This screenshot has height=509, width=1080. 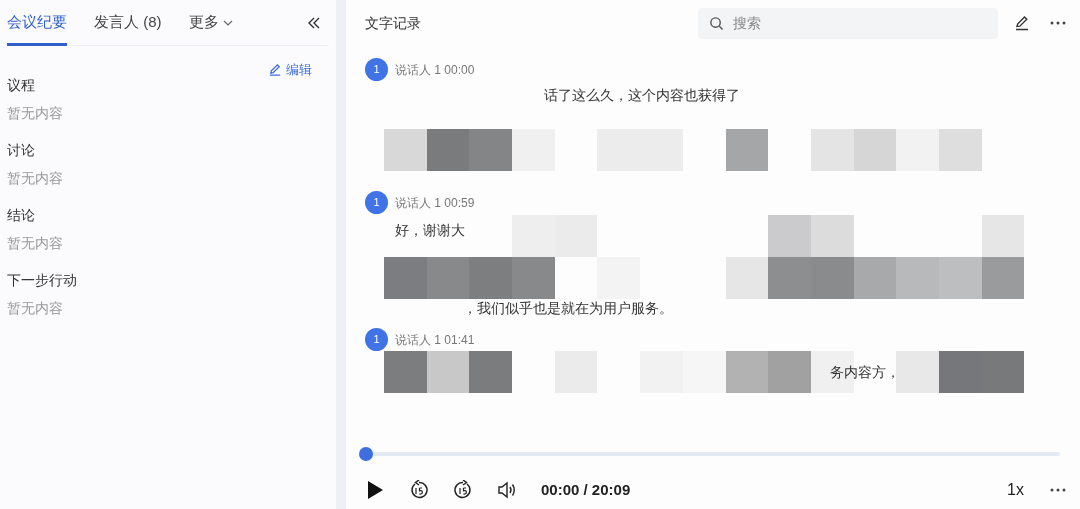 I want to click on section-title: 结论, so click(x=21, y=215).